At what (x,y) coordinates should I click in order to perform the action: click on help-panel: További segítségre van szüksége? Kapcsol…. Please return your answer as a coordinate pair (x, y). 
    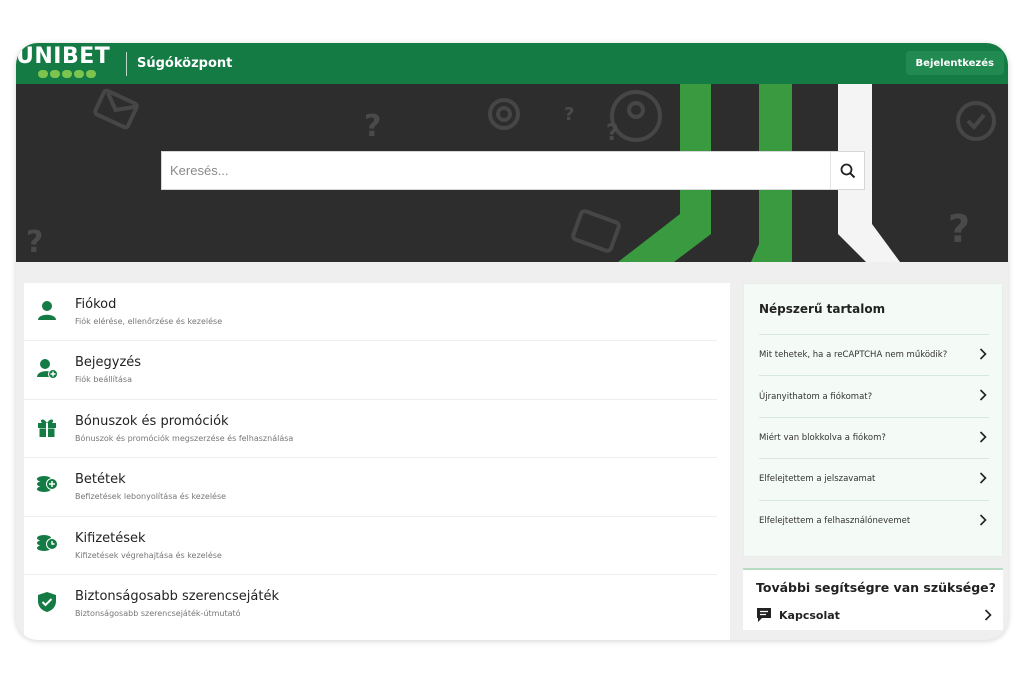
    Looking at the image, I should click on (873, 599).